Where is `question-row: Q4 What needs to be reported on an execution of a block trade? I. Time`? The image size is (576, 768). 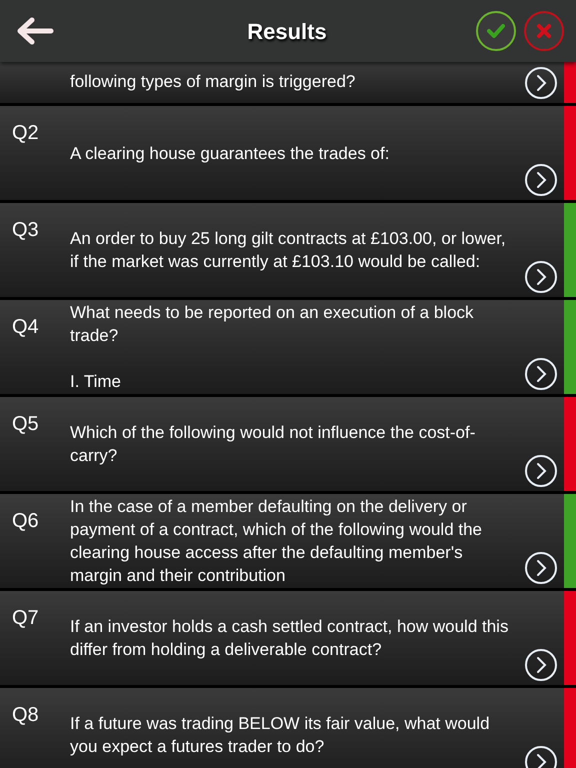
question-row: Q4 What needs to be reported on an execution of a block trade? I. Time is located at coordinates (288, 347).